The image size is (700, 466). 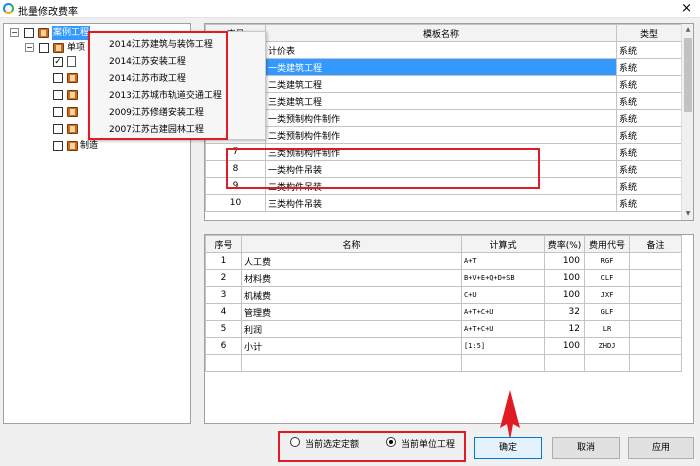 I want to click on close-icon: ×, so click(x=686, y=8).